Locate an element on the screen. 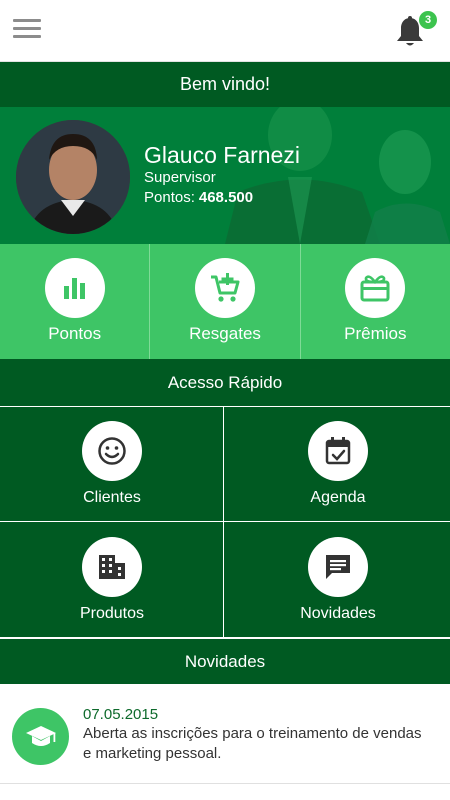 Image resolution: width=450 pixels, height=800 pixels. action-label: Pontos is located at coordinates (75, 333).